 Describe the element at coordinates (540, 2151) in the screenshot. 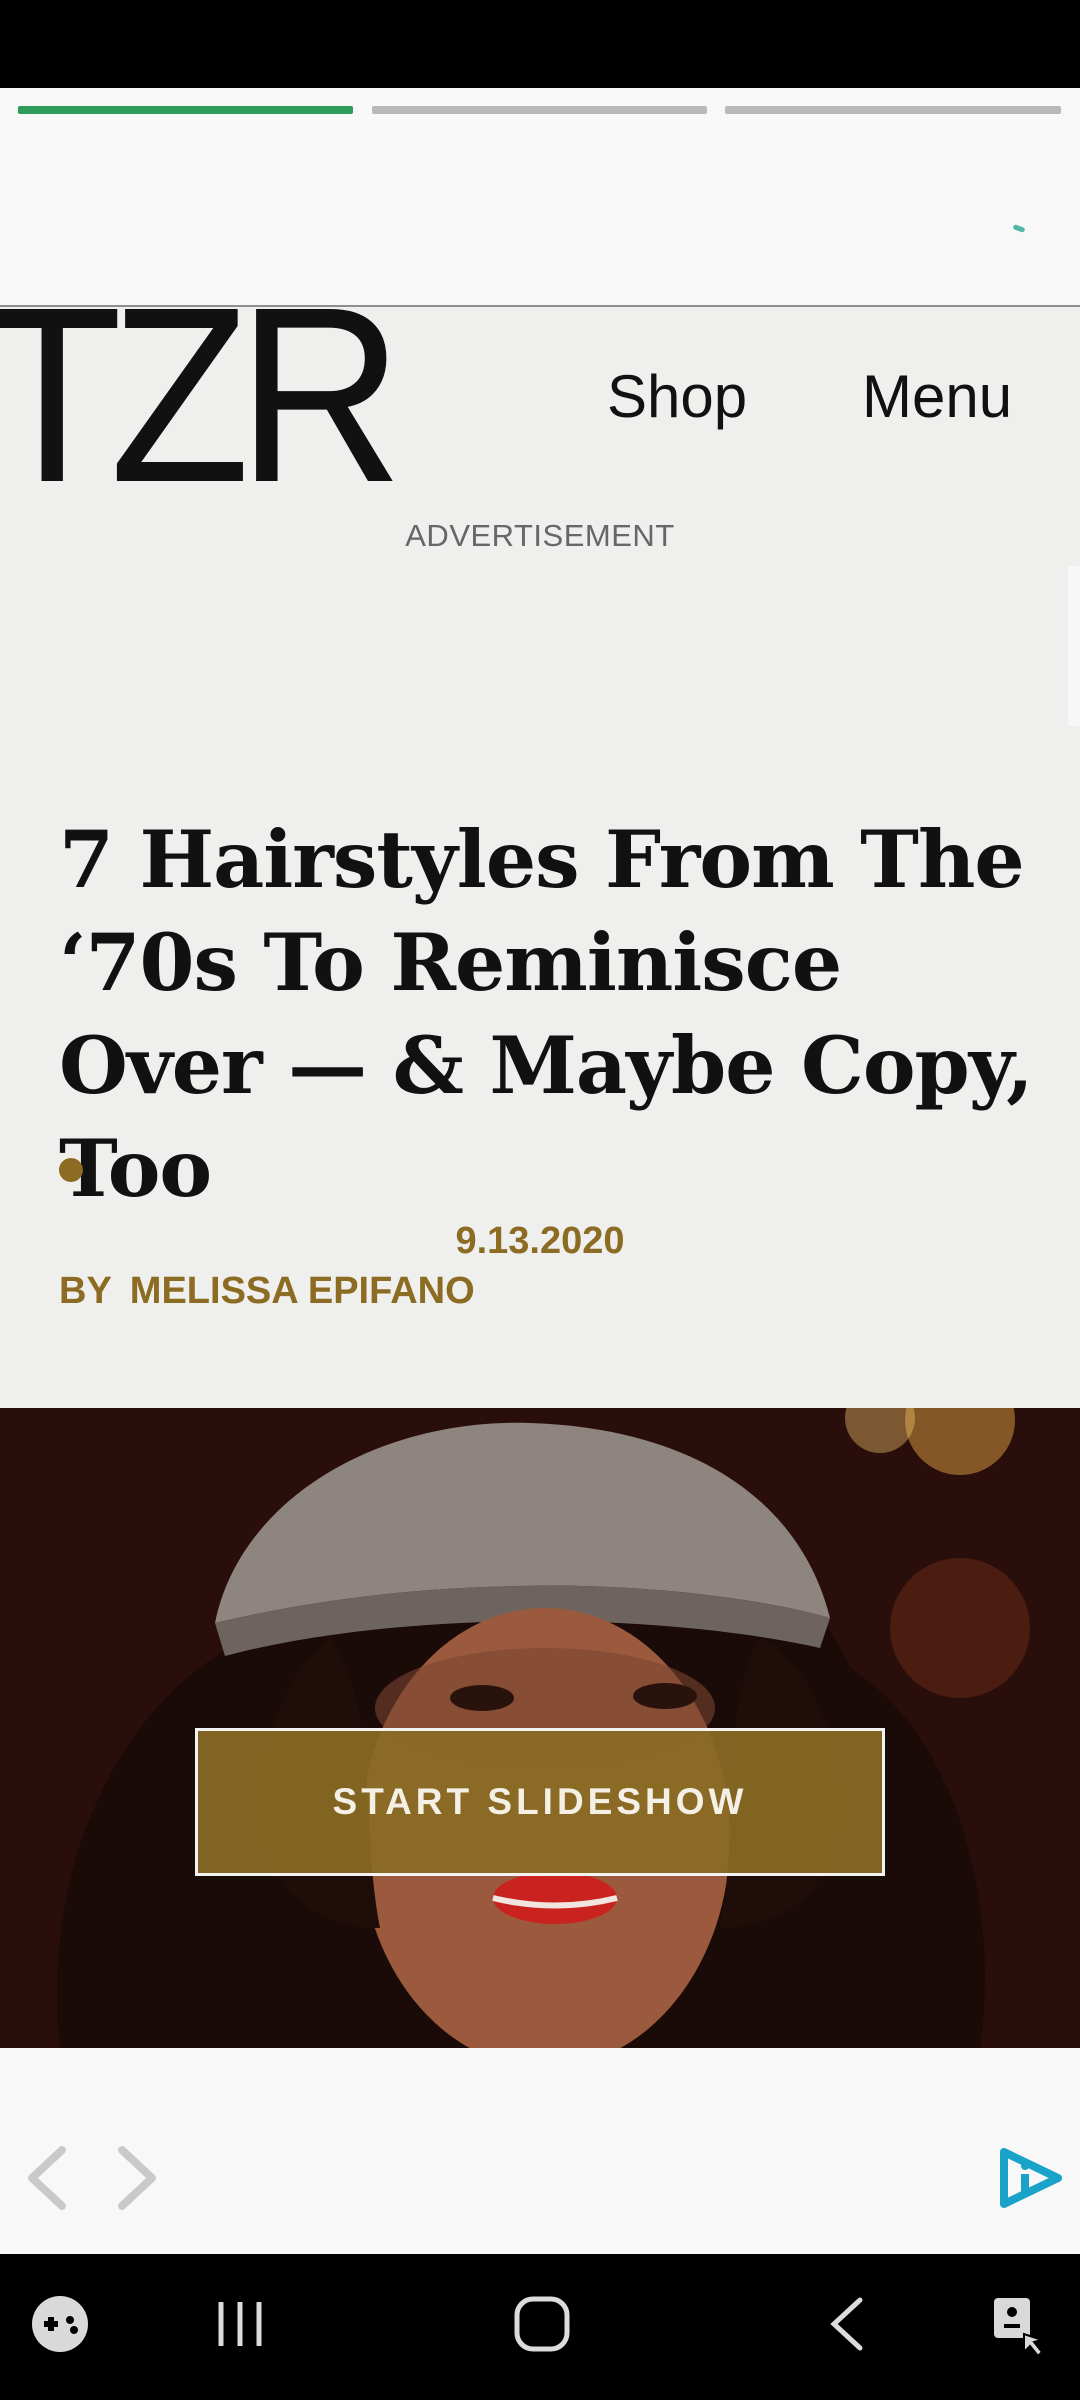

I see `story-controls` at that location.